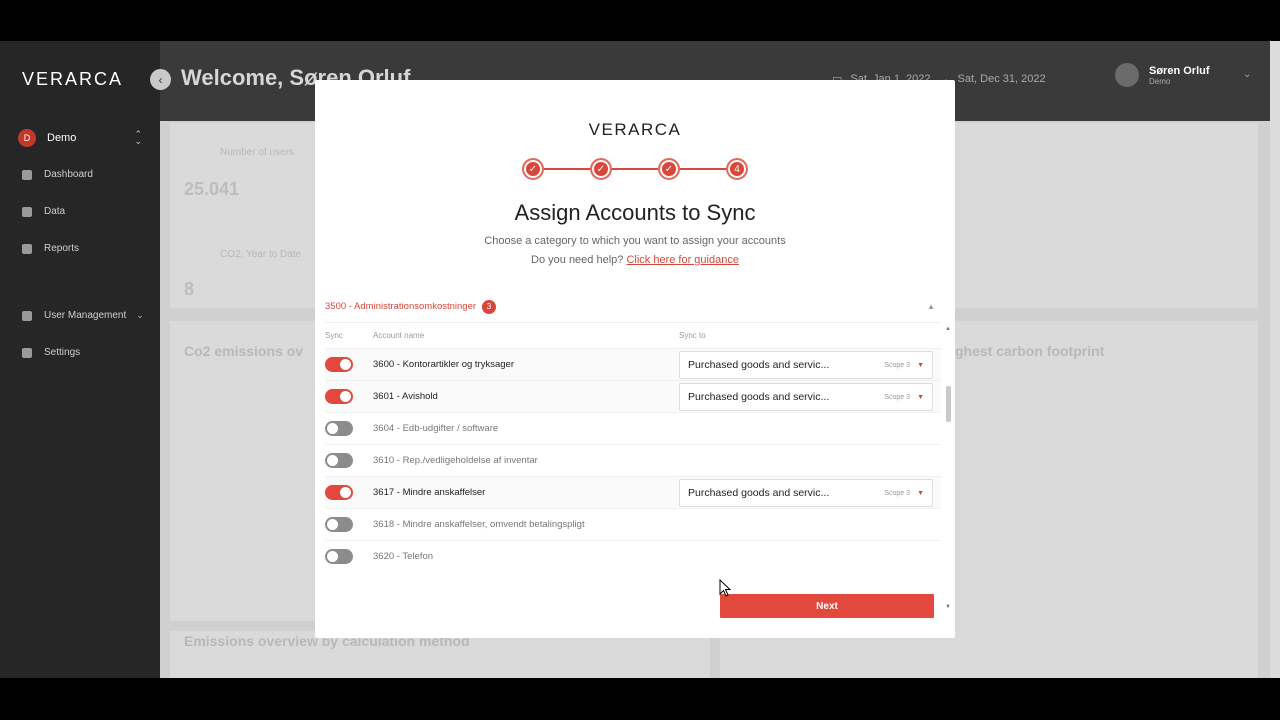  Describe the element at coordinates (737, 169) in the screenshot. I see `step-4-current: 4` at that location.